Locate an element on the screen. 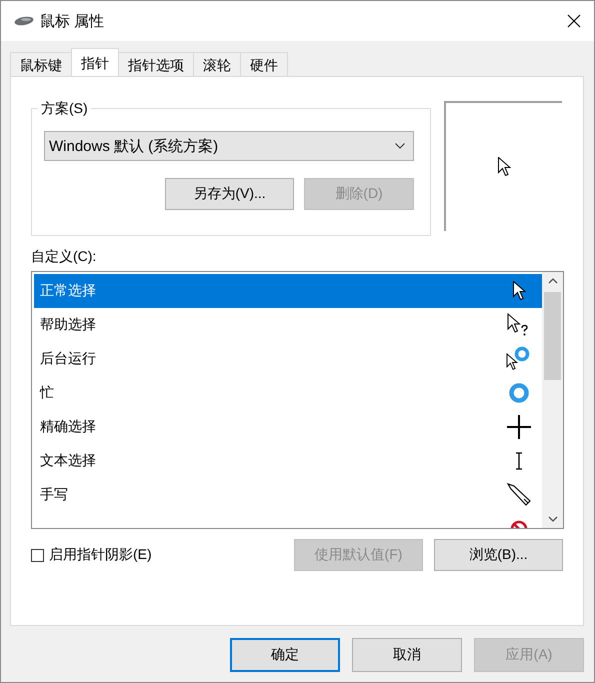  window-title: 鼠标 属性 is located at coordinates (72, 21).